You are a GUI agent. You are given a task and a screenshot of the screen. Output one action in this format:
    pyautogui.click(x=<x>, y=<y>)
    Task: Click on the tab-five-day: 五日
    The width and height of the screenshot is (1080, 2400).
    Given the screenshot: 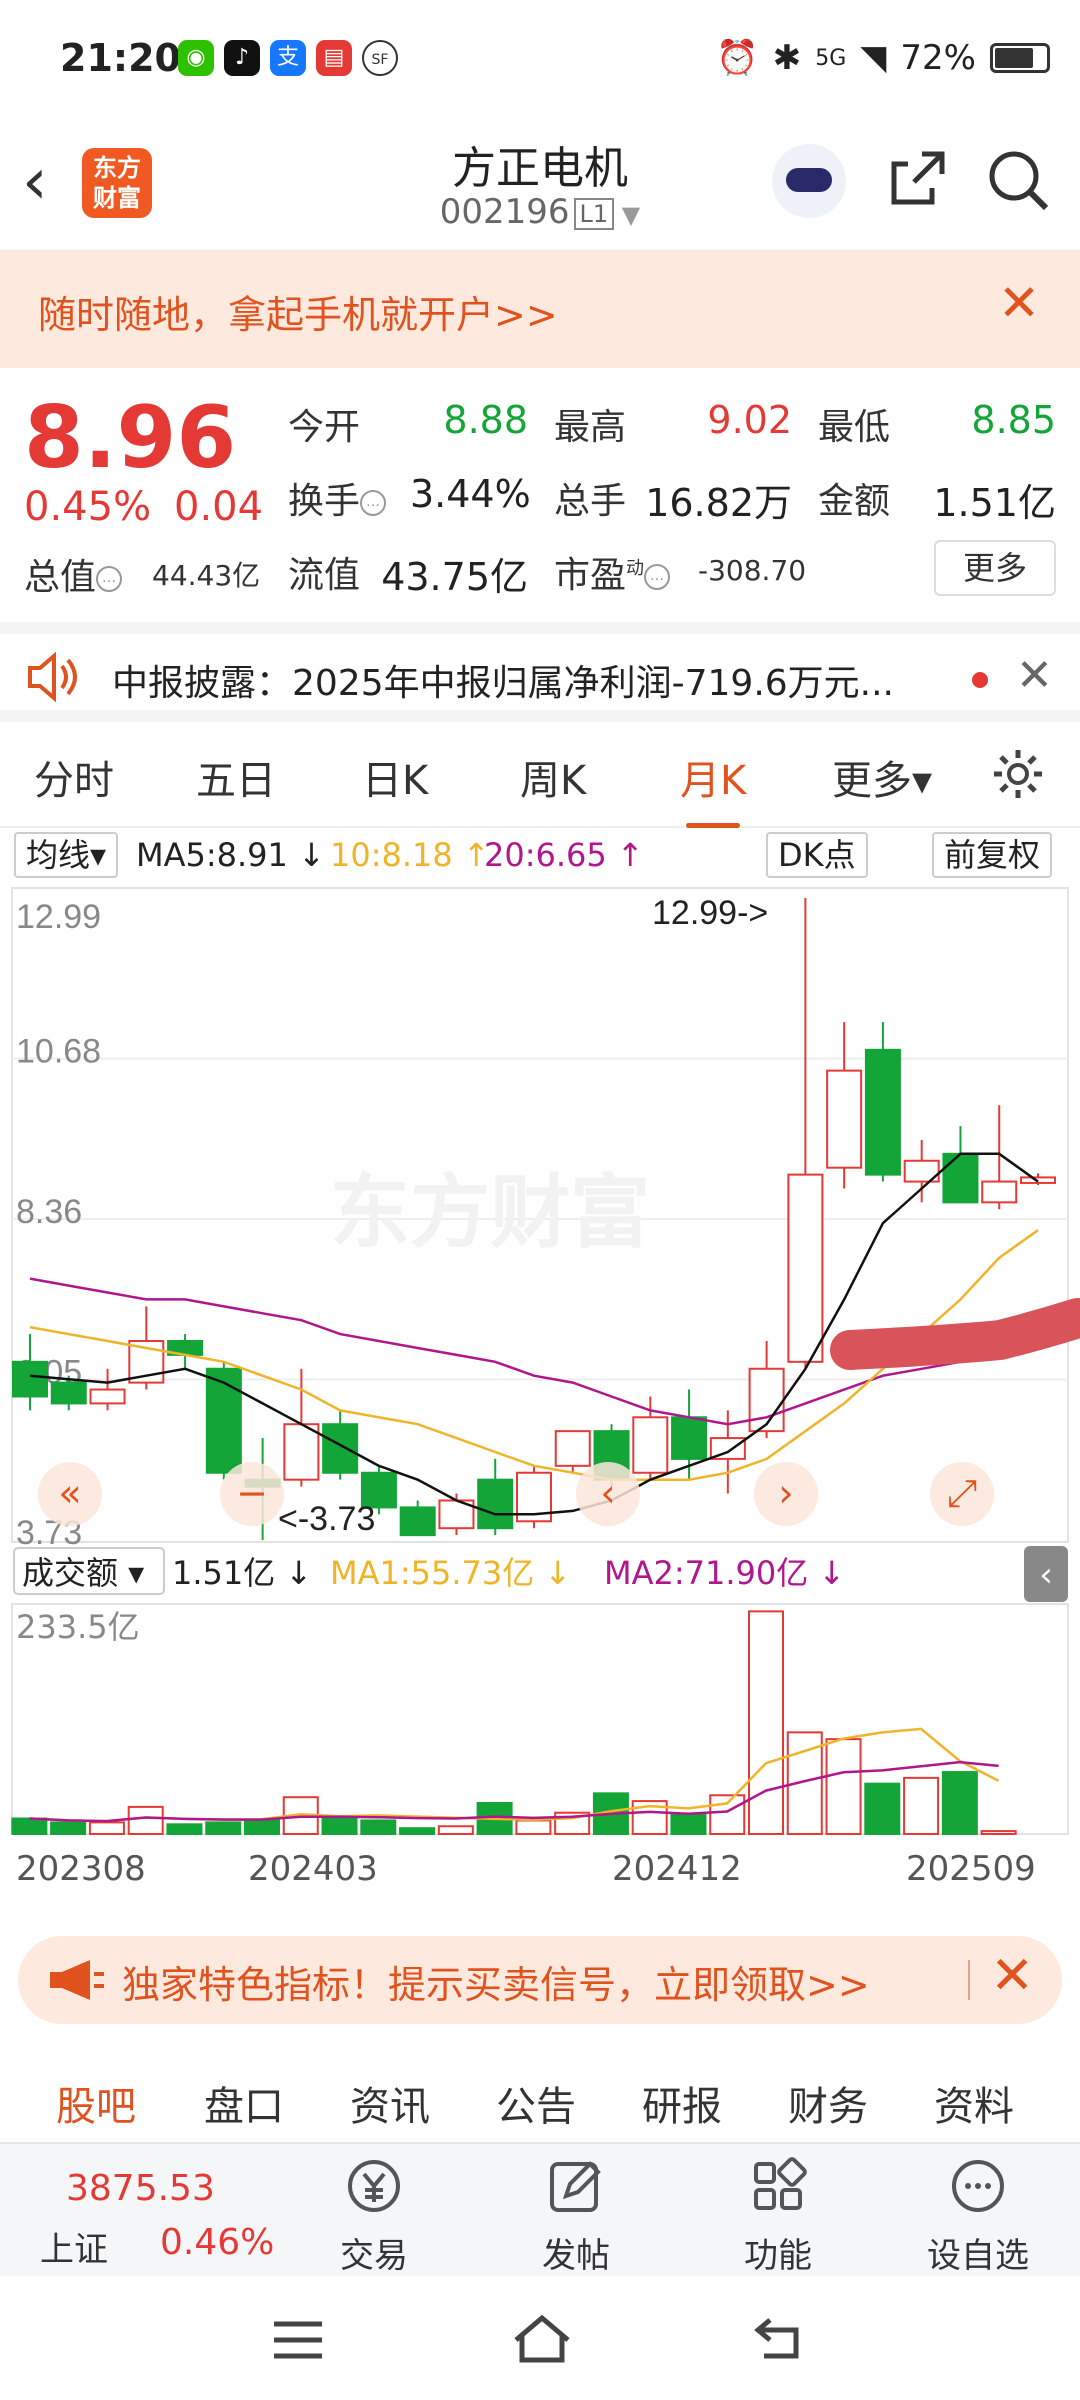 What is the action you would take?
    pyautogui.click(x=236, y=777)
    